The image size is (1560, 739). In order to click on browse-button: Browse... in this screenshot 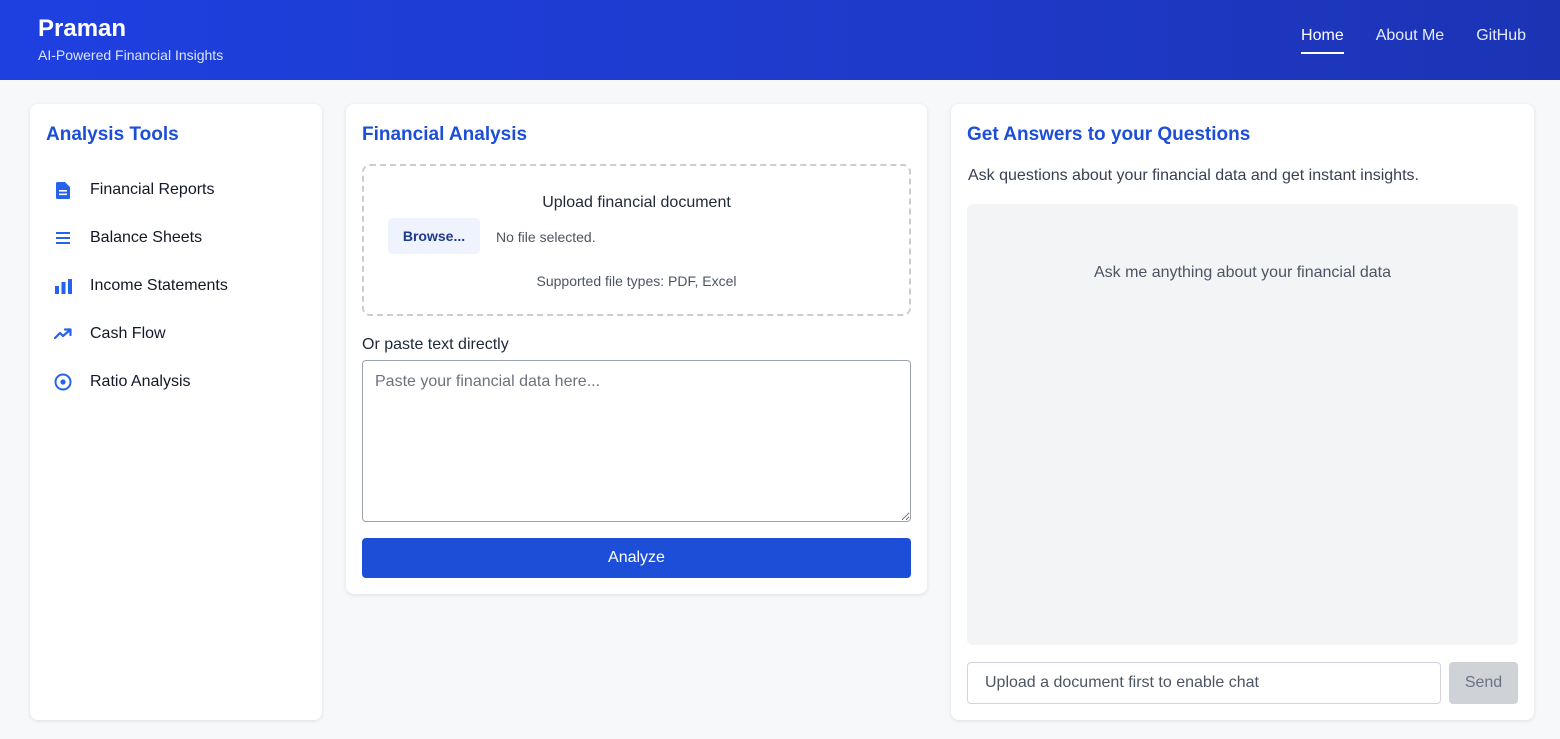, I will do `click(434, 236)`.